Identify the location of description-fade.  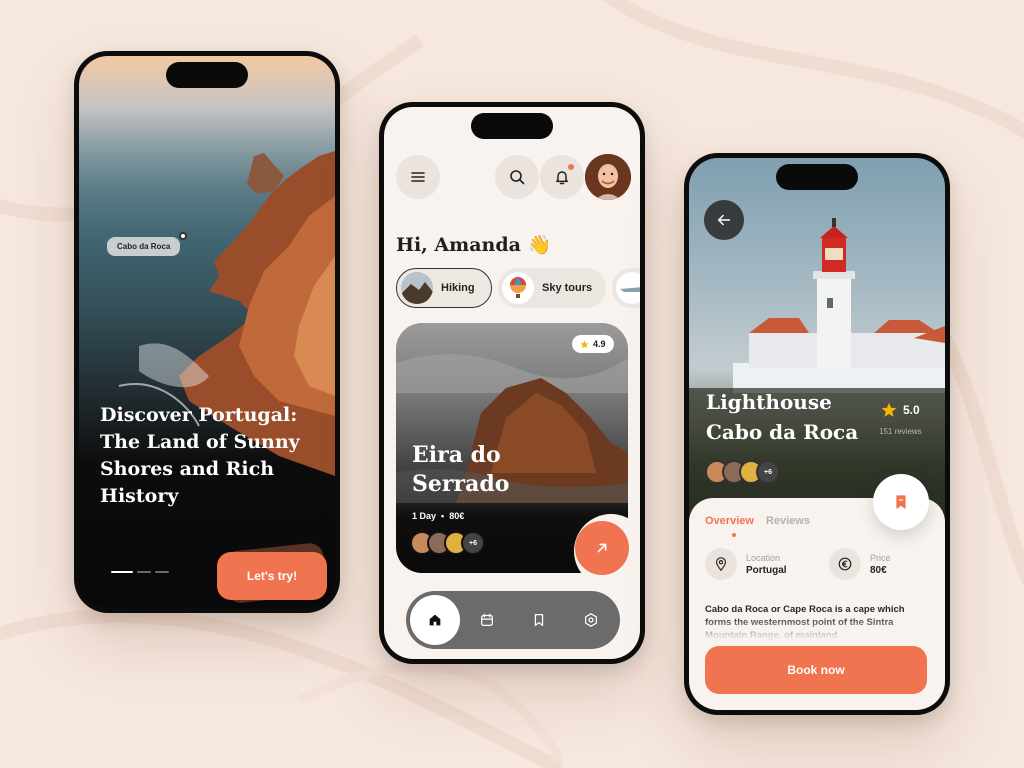
(817, 631).